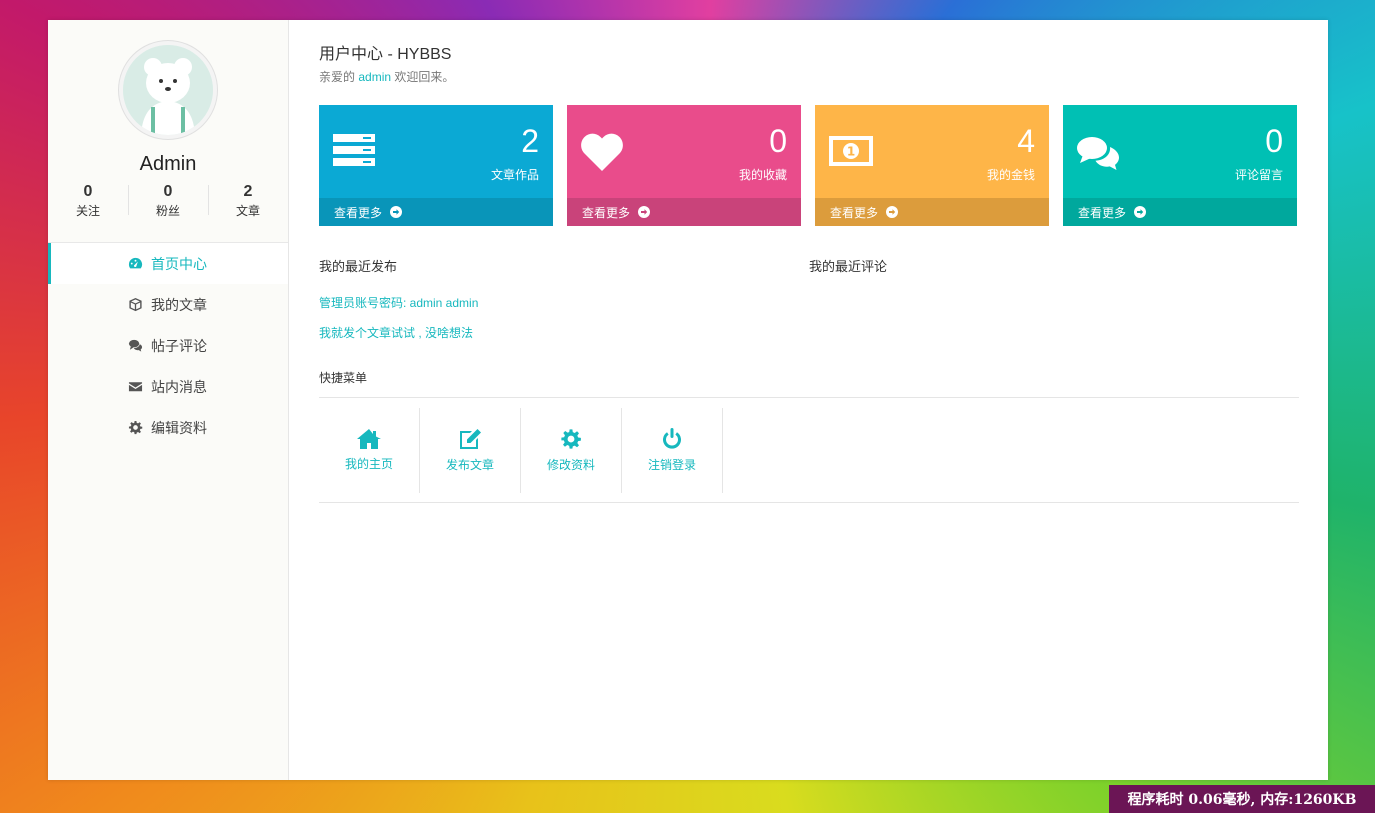 Image resolution: width=1375 pixels, height=813 pixels. Describe the element at coordinates (179, 386) in the screenshot. I see `sidebar-item-label: 站内消息` at that location.